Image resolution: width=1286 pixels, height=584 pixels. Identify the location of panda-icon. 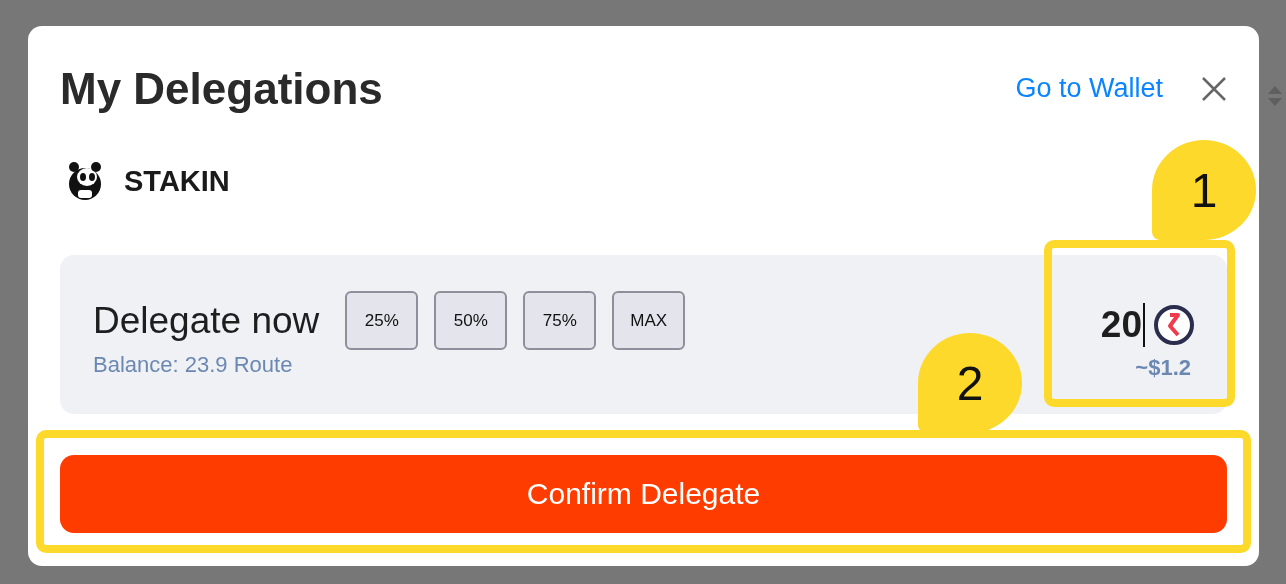
(85, 181).